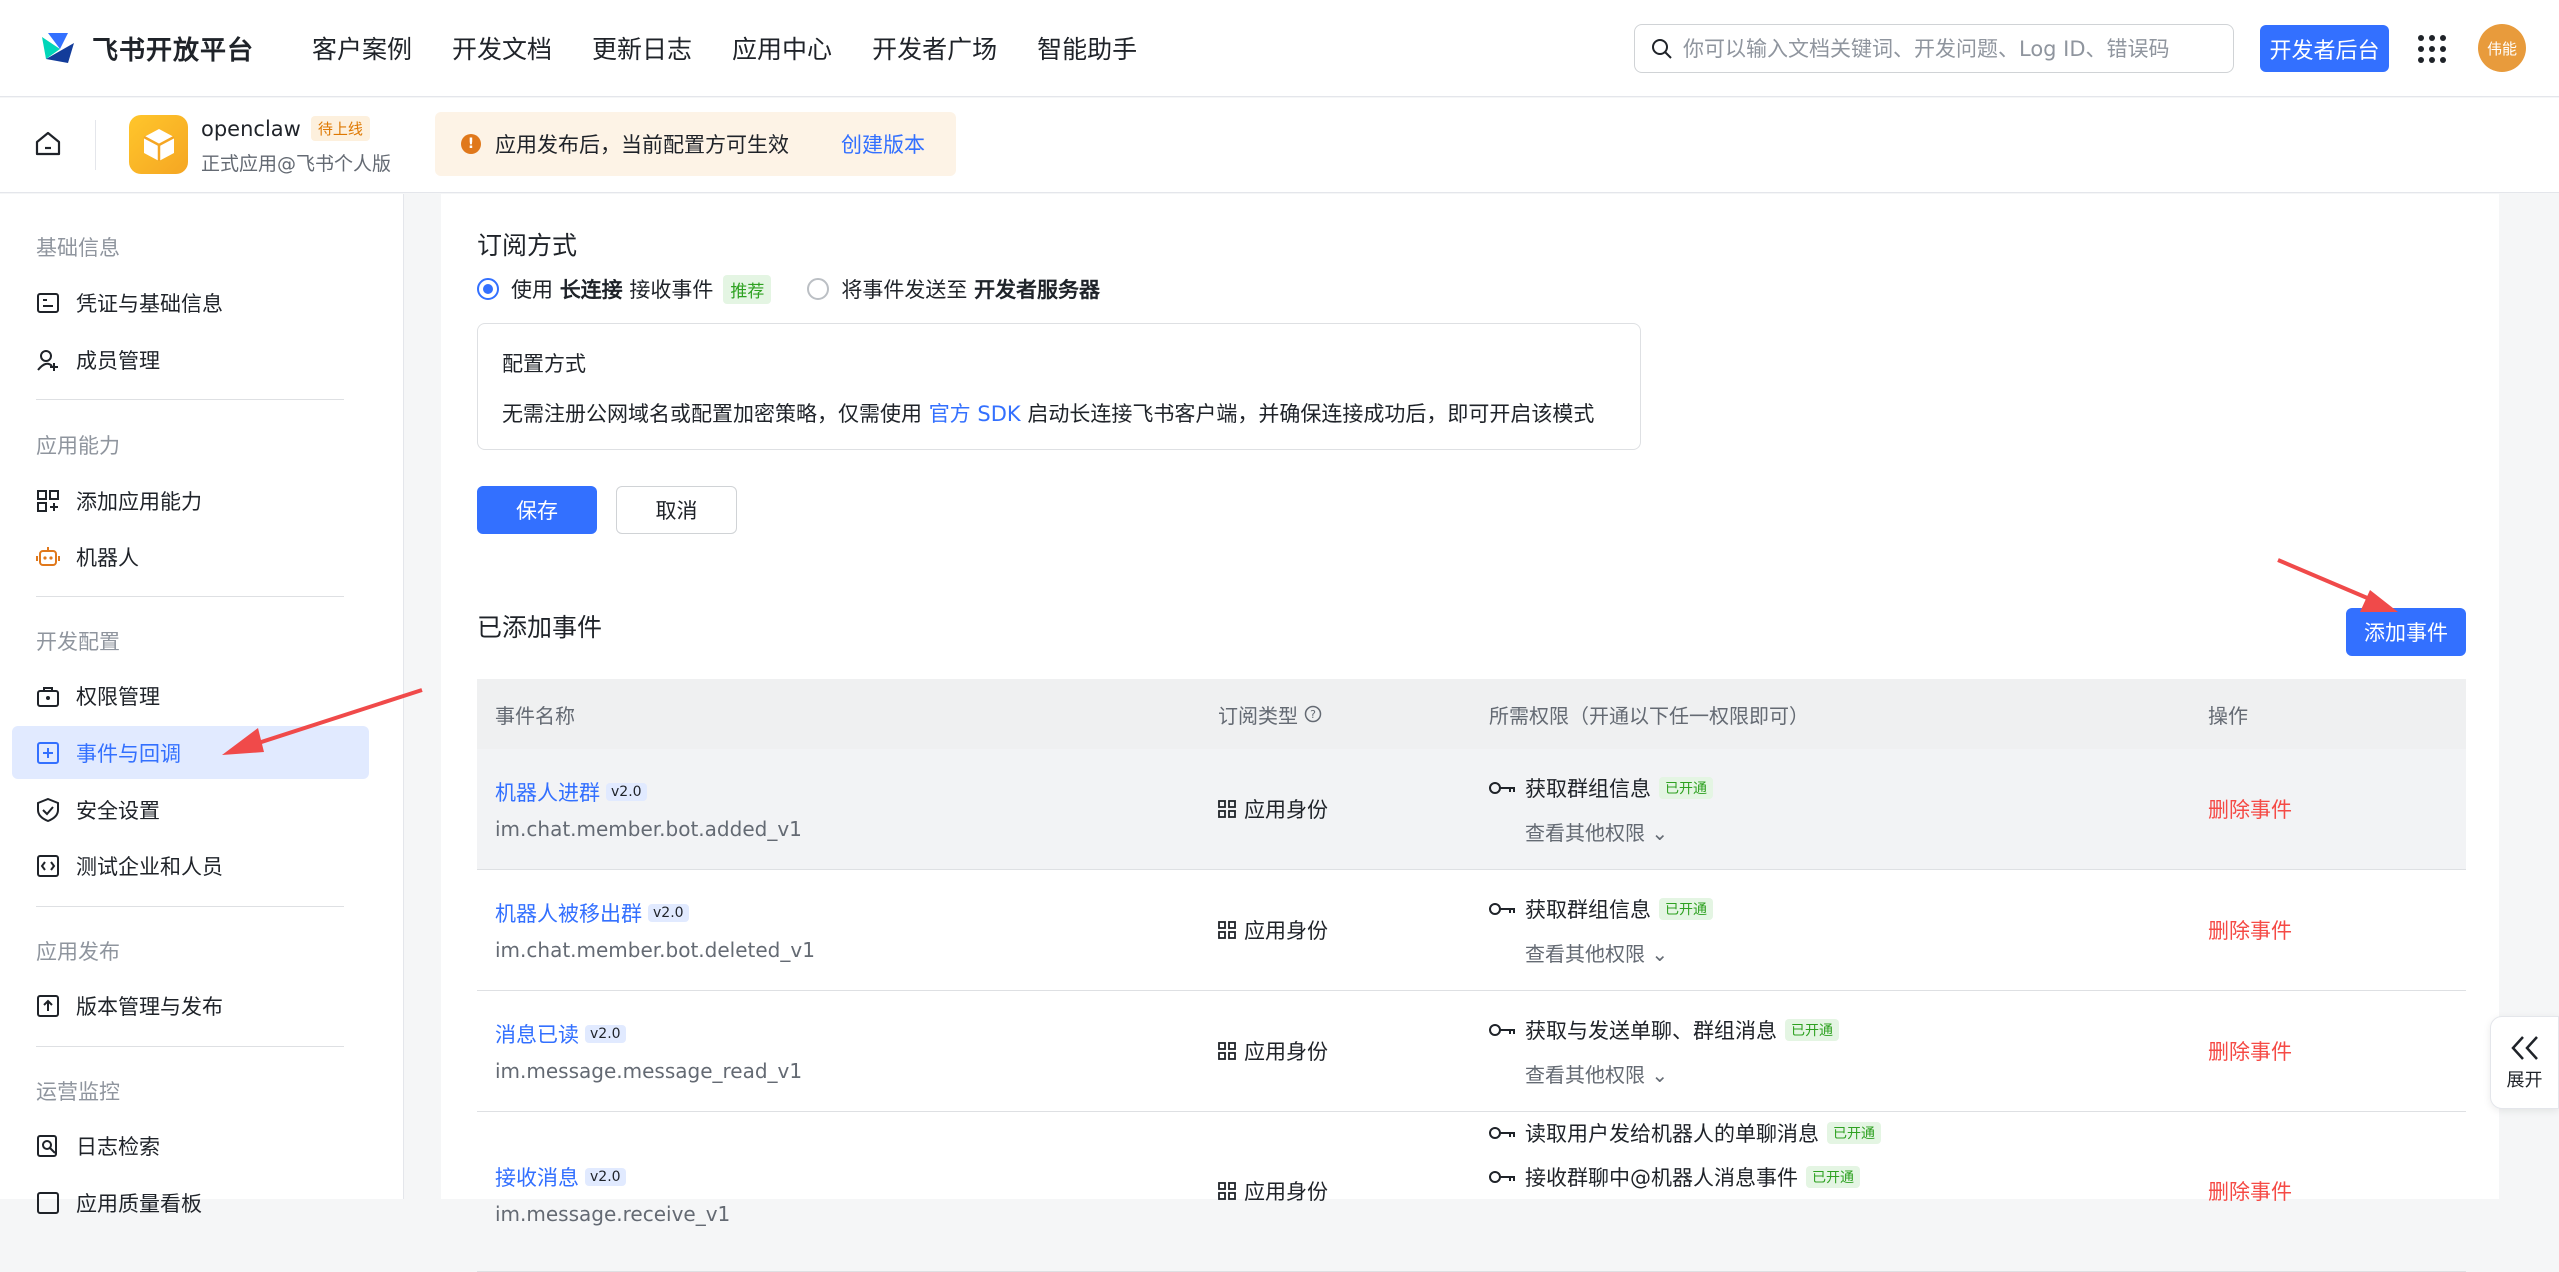  I want to click on permission-item: 获取与发送单聊、群组消息 已开通, so click(1664, 1030).